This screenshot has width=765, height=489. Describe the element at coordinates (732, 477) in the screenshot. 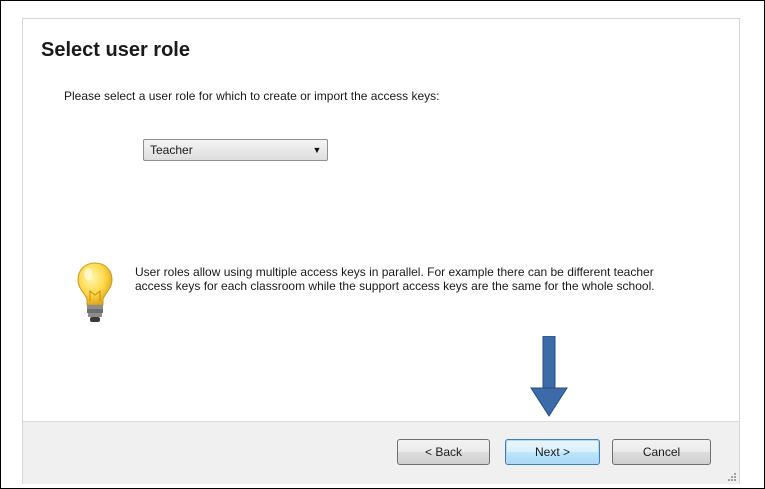

I see `resize-grip-icon` at that location.